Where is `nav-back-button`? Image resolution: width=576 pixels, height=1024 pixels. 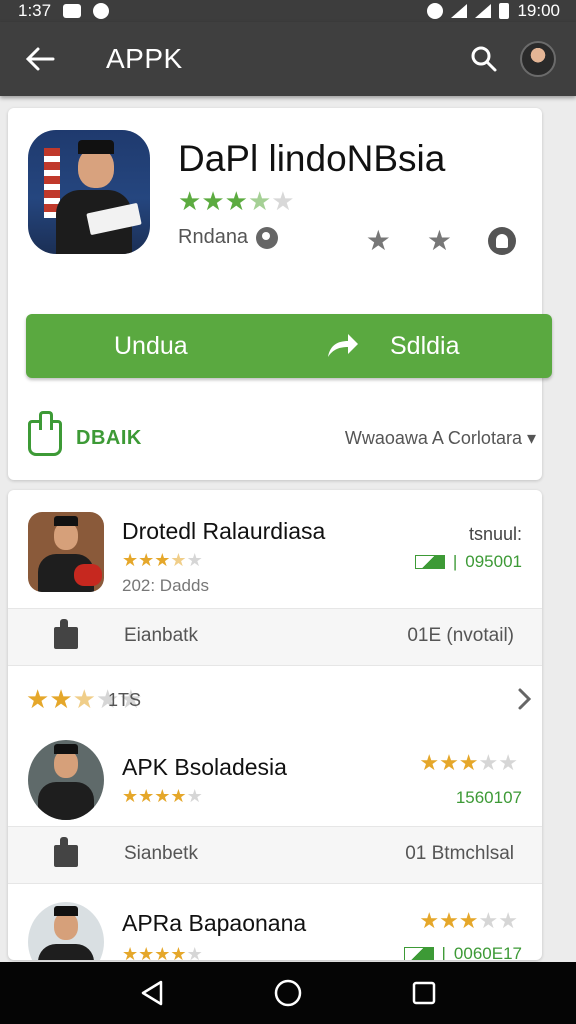
nav-back-button is located at coordinates (152, 993).